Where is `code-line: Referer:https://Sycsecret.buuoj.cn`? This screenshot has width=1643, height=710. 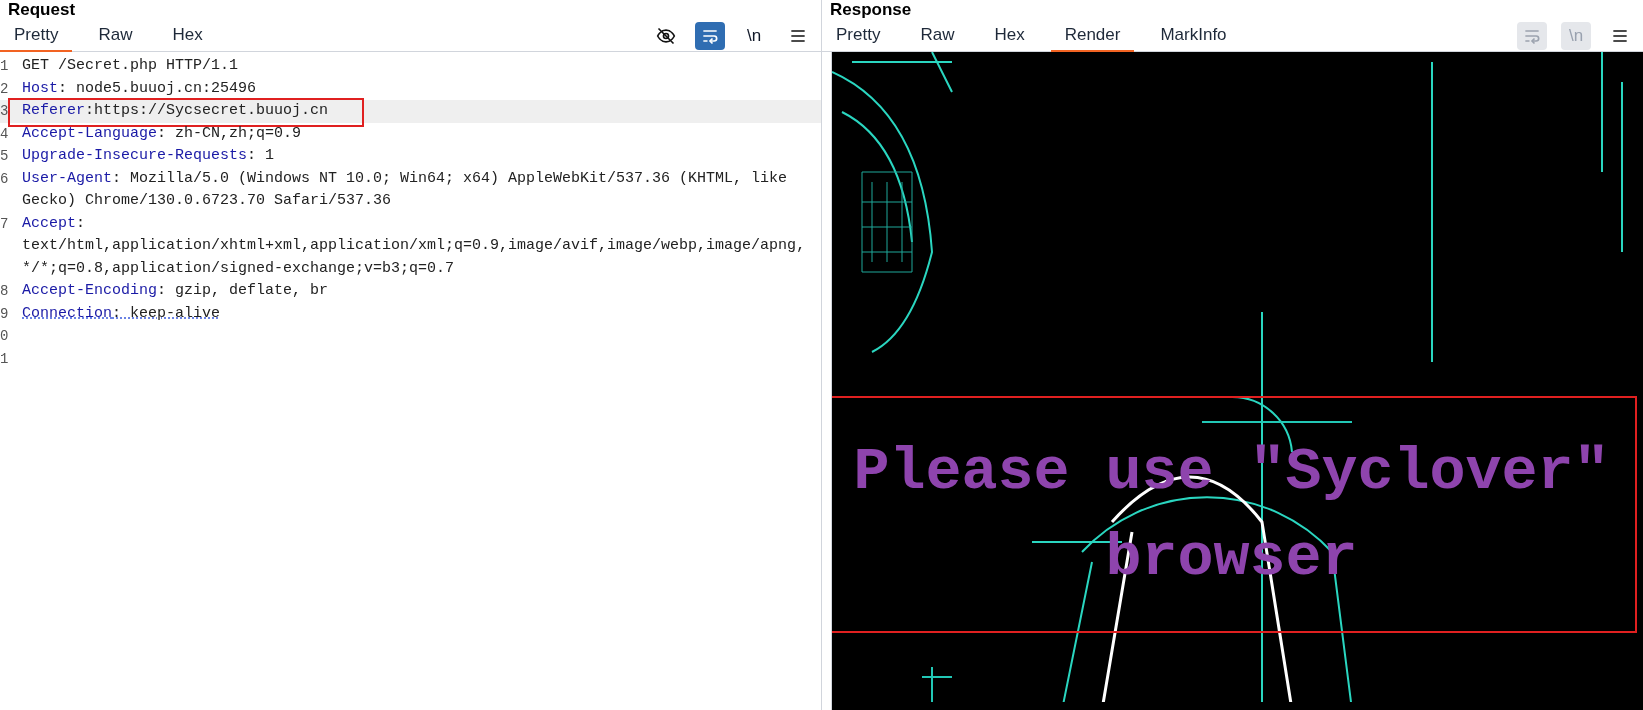
code-line: Referer:https://Sycsecret.buuoj.cn is located at coordinates (175, 111).